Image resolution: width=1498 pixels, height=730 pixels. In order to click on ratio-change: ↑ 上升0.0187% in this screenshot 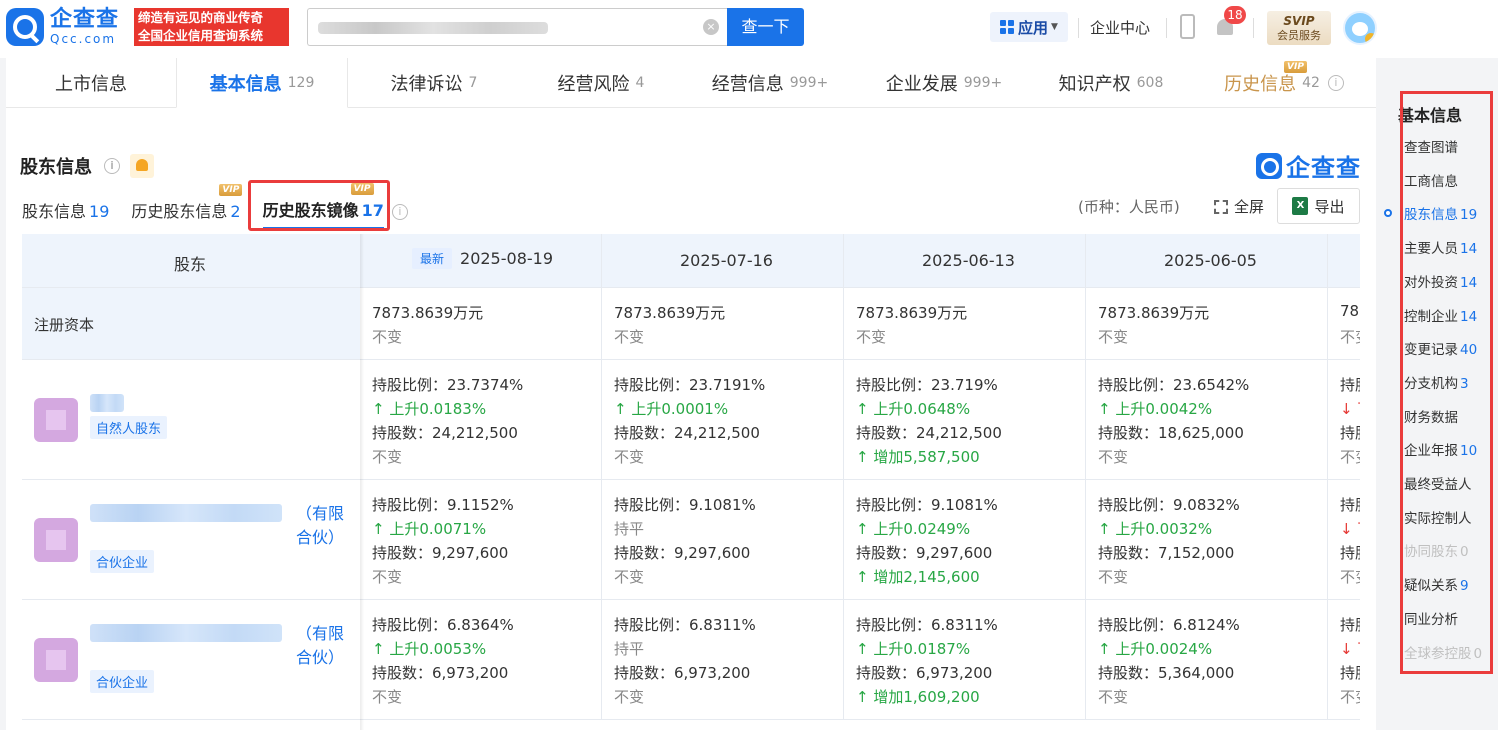, I will do `click(913, 649)`.